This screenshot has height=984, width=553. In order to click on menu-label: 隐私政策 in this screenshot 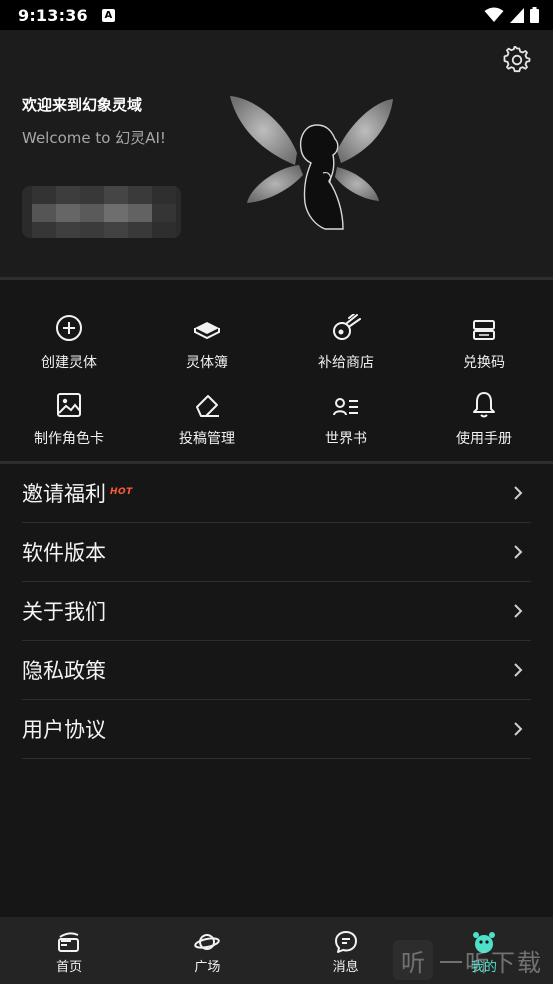, I will do `click(64, 671)`.